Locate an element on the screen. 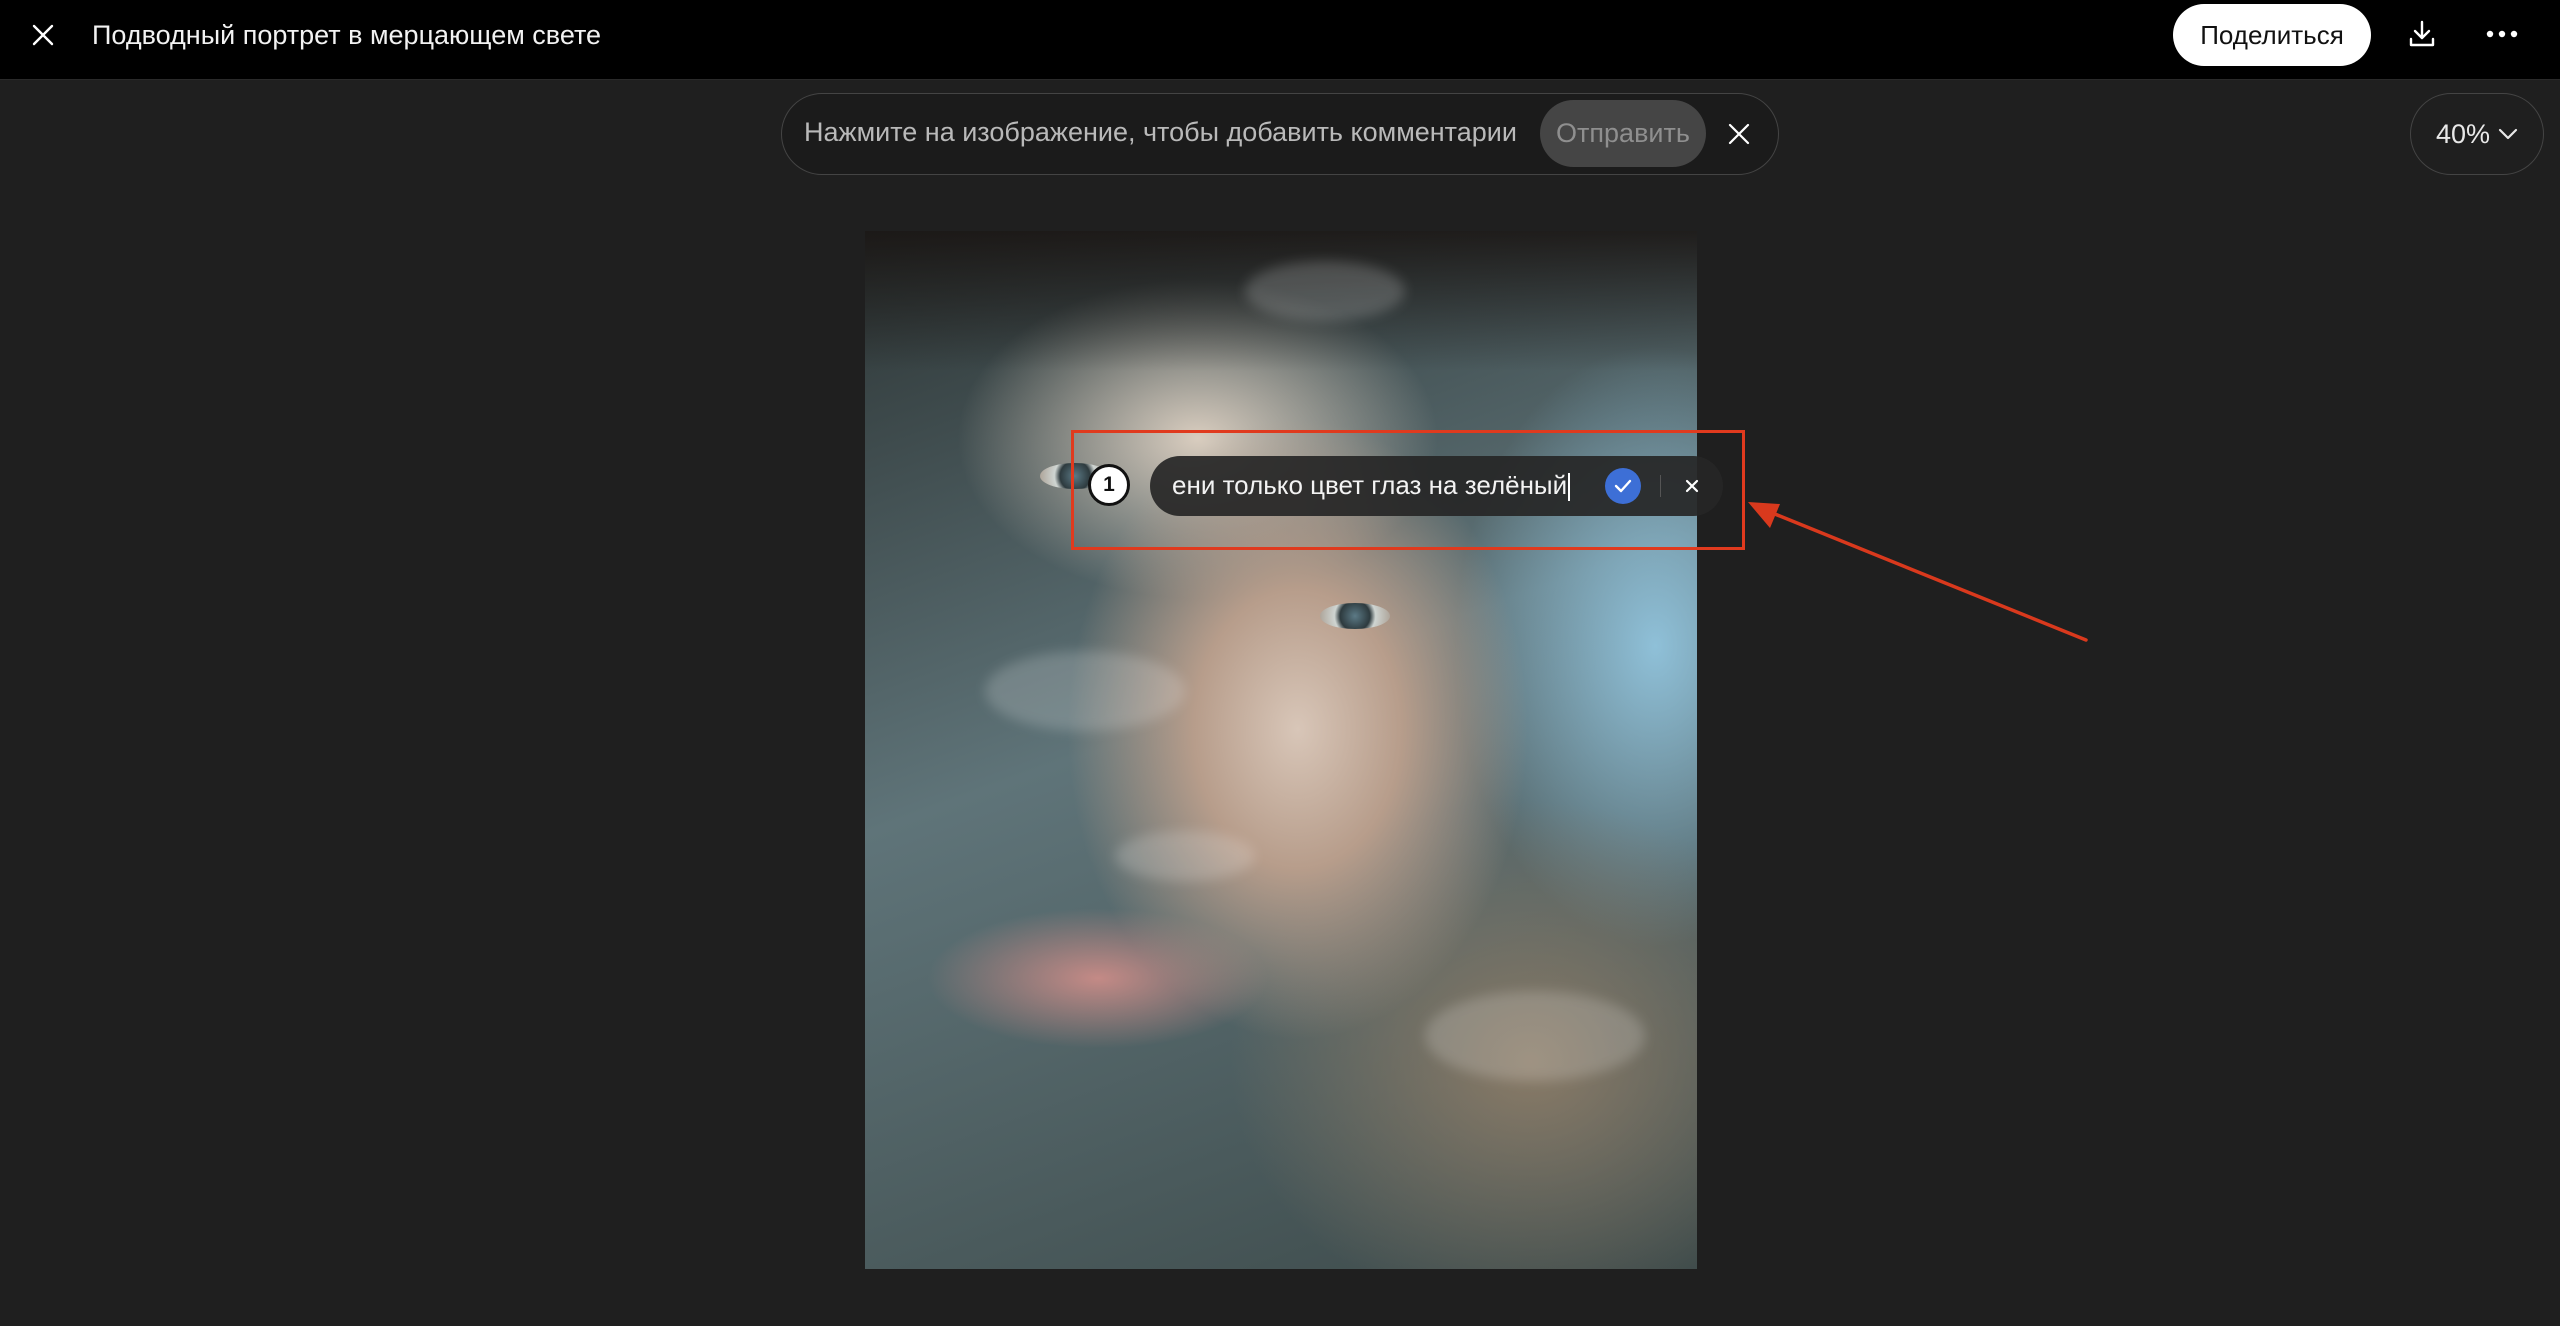  confirm-comment-button is located at coordinates (1623, 486).